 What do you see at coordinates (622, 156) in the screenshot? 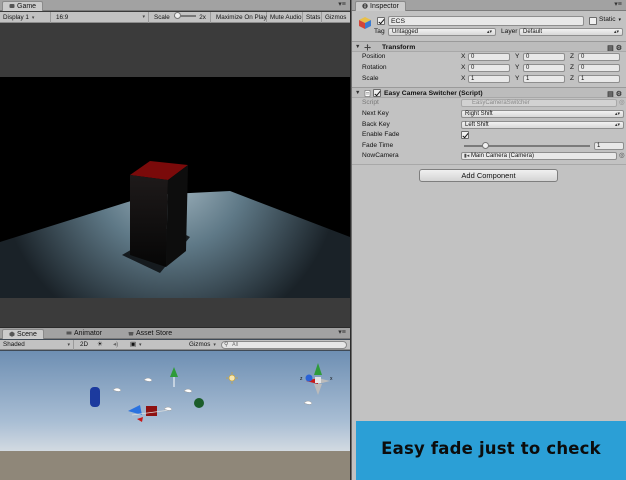
I see `object-picker-icon: ◎` at bounding box center [622, 156].